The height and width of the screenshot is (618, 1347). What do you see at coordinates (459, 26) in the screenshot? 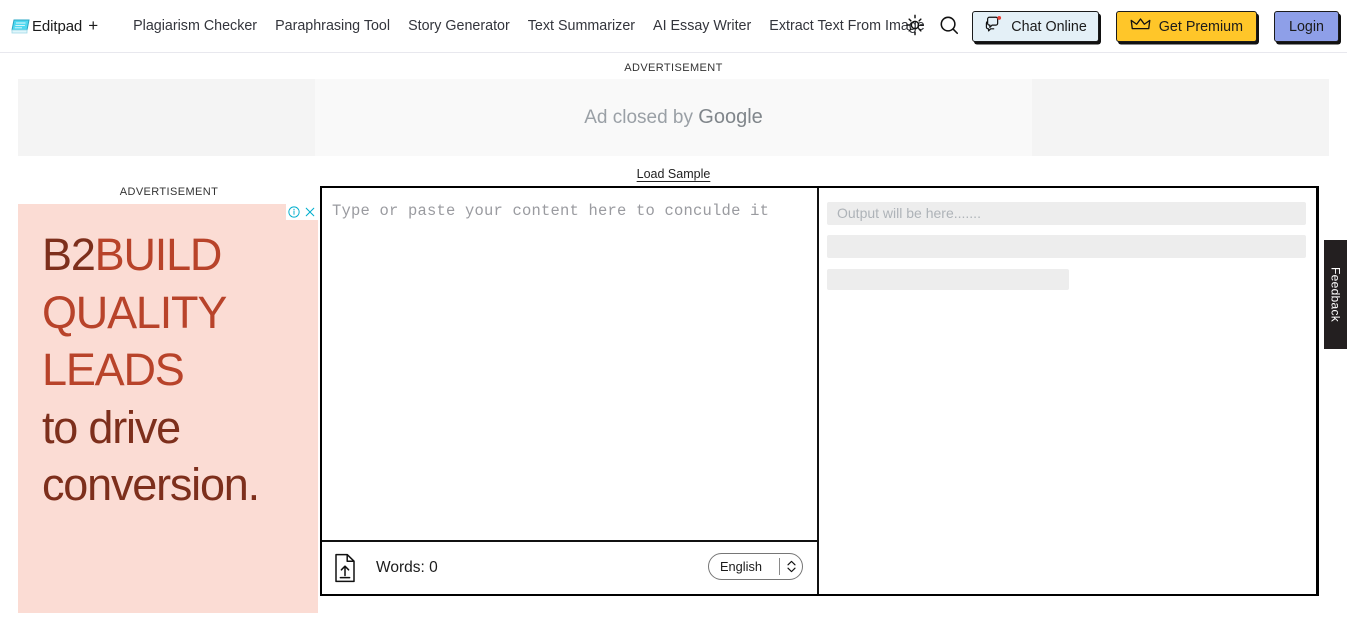
I see `nav-item-story-generator: Story Generator` at bounding box center [459, 26].